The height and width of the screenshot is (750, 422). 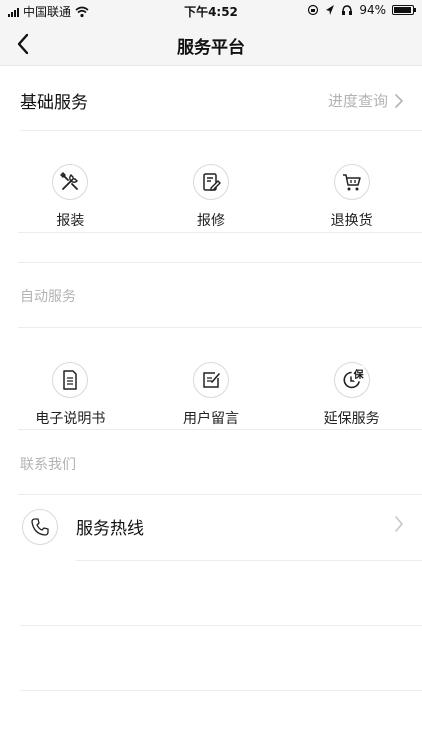 What do you see at coordinates (211, 11) in the screenshot?
I see `status-bar: 中国联通 下午4:52 94%` at bounding box center [211, 11].